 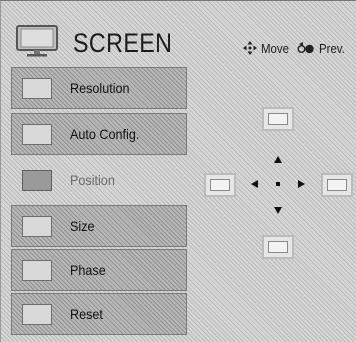 I want to click on prev-hint: Prev., so click(x=322, y=48).